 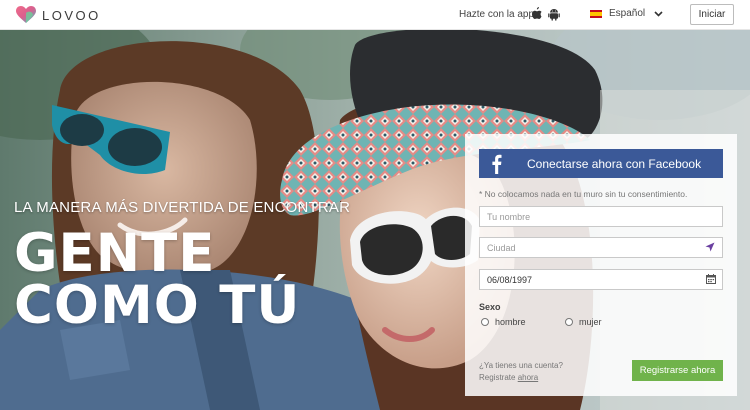 What do you see at coordinates (157, 305) in the screenshot?
I see `headline-line-2: COMO TÚ` at bounding box center [157, 305].